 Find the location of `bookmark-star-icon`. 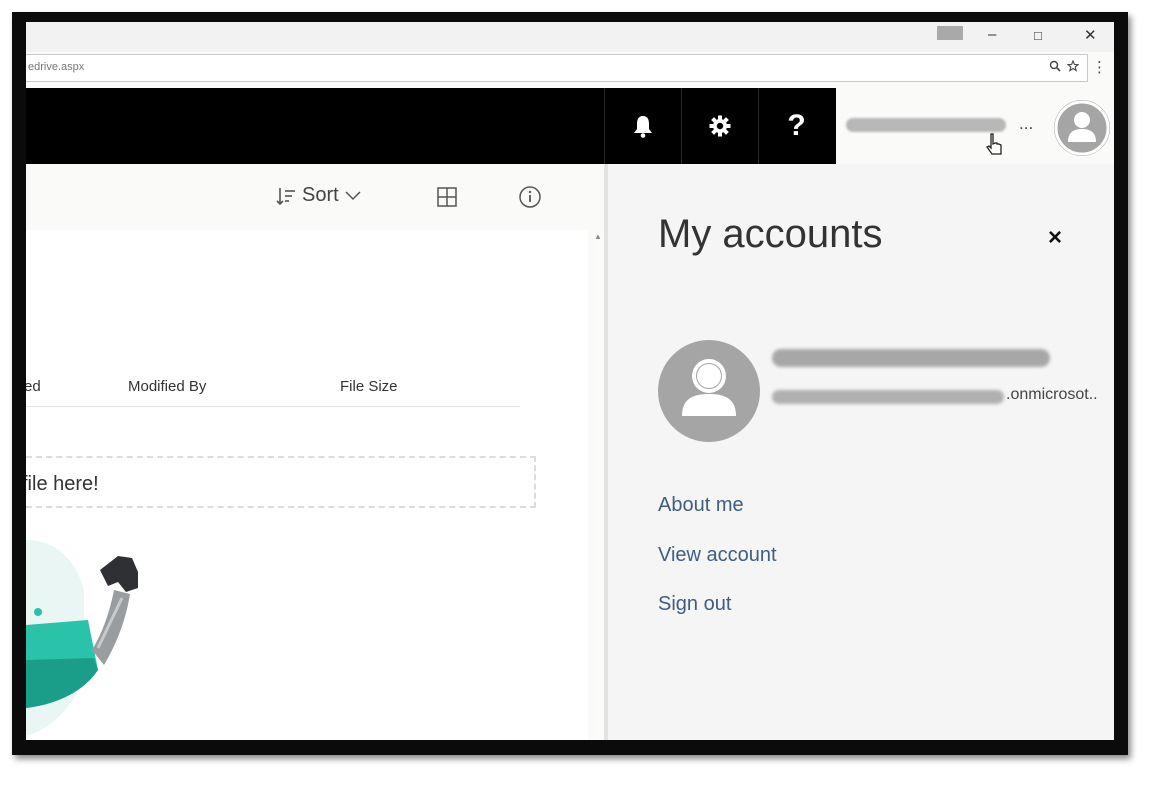

bookmark-star-icon is located at coordinates (1073, 65).